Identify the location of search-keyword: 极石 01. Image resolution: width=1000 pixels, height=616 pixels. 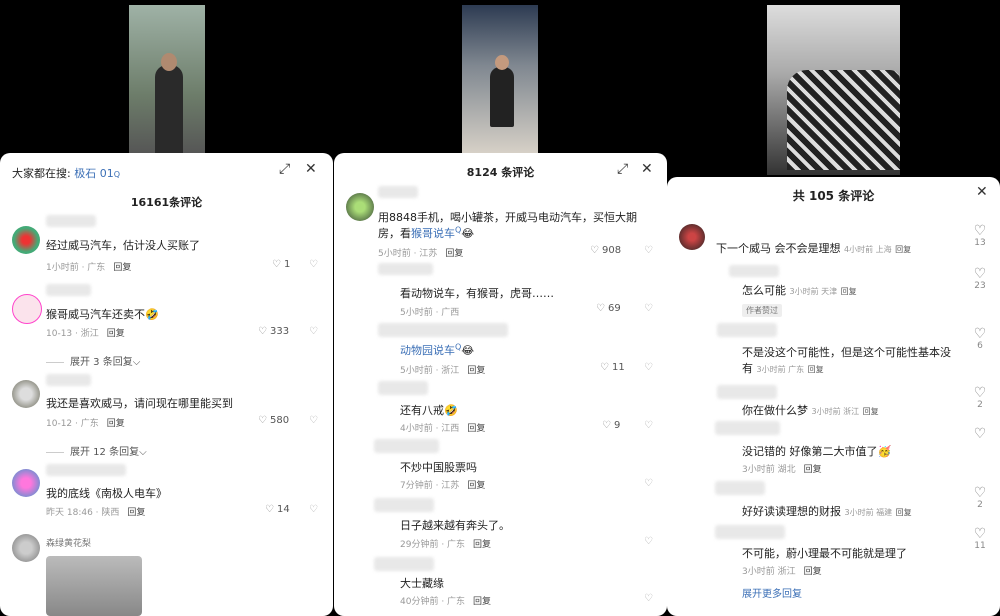
(94, 173).